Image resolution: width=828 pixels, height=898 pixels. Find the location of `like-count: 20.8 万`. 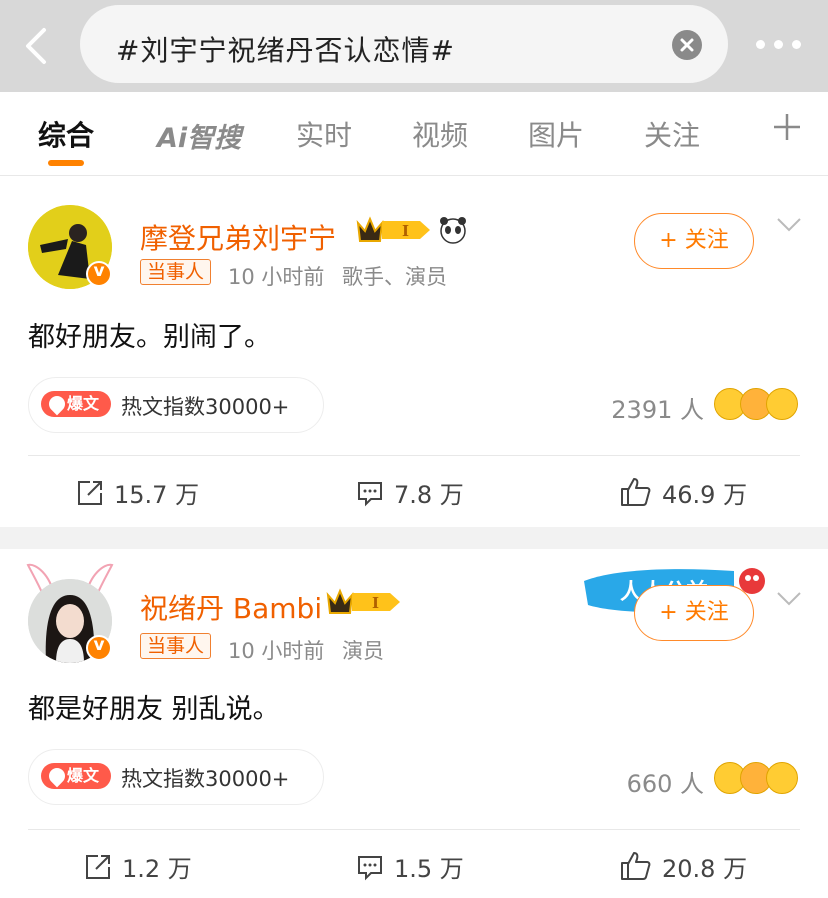

like-count: 20.8 万 is located at coordinates (705, 869).